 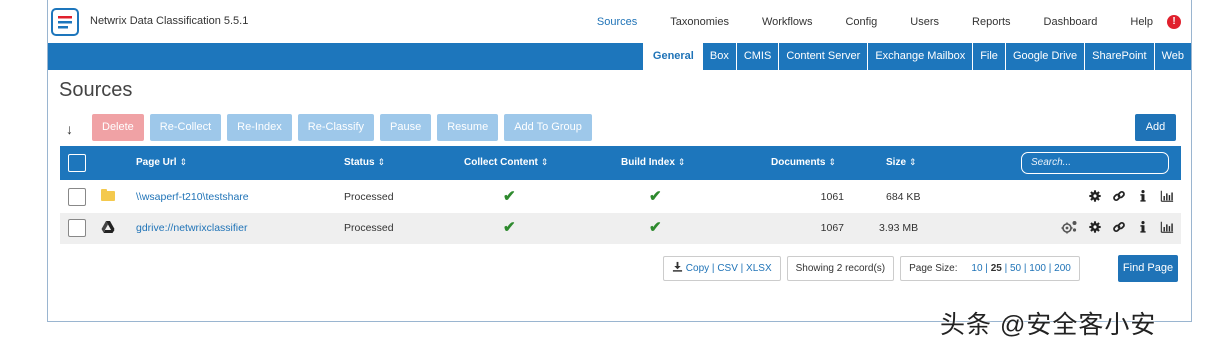 I want to click on page-size-option: 100, so click(x=1037, y=268).